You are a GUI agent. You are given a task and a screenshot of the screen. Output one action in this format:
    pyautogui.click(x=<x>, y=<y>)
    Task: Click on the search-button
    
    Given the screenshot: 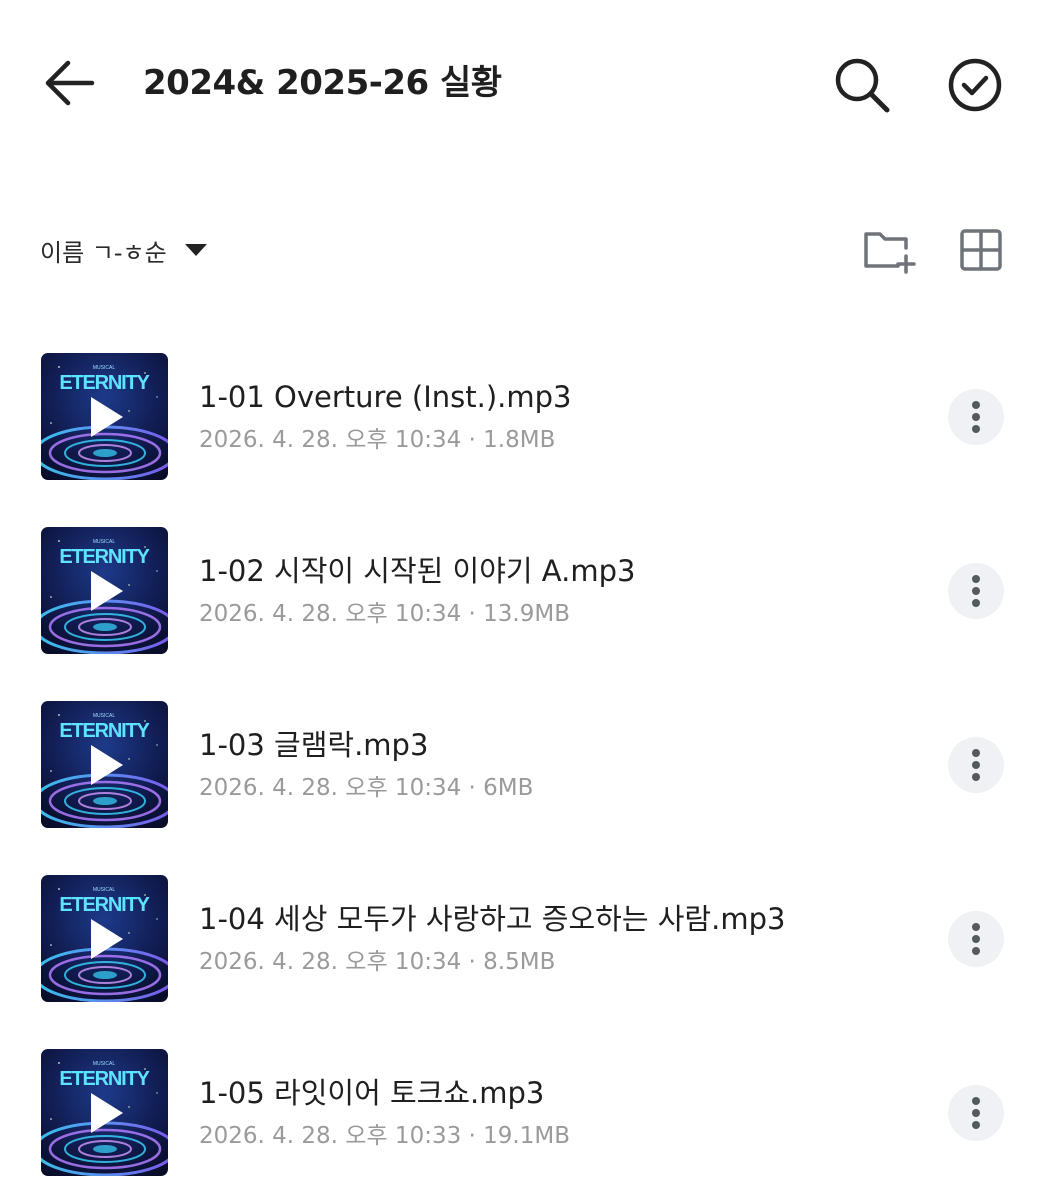 What is the action you would take?
    pyautogui.click(x=863, y=85)
    